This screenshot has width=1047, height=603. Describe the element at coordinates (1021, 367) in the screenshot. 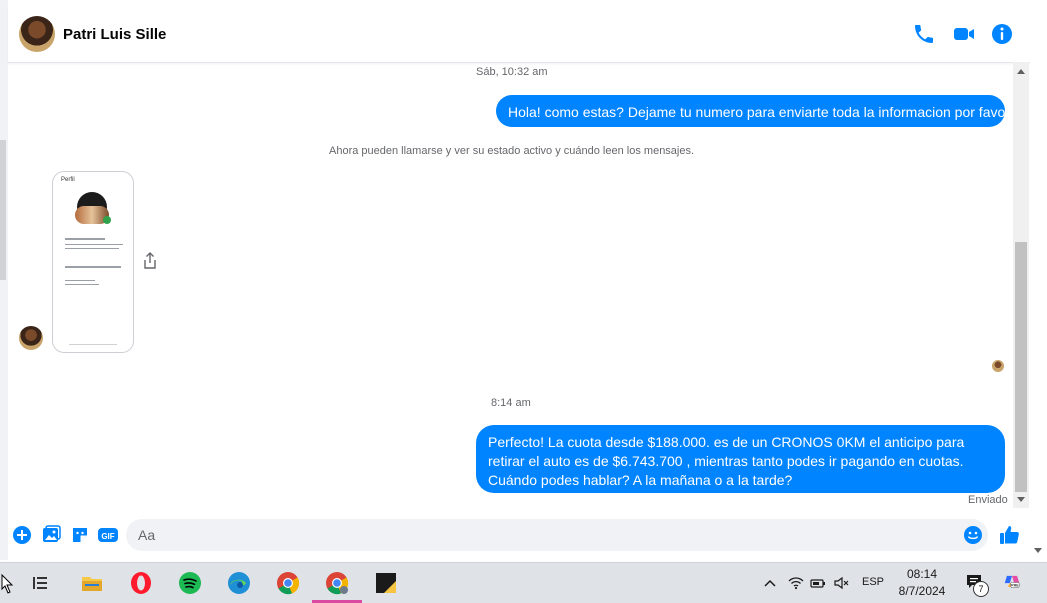

I see `scroll-thumb` at that location.